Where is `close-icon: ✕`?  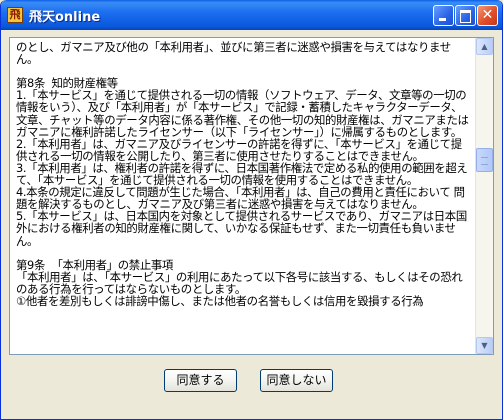
close-icon: ✕ is located at coordinates (487, 15).